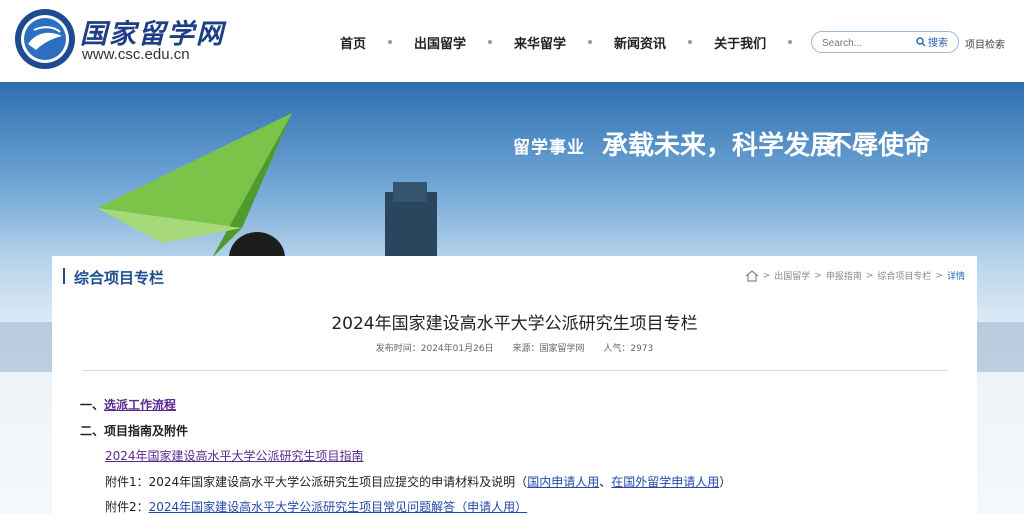  What do you see at coordinates (719, 146) in the screenshot?
I see `banner-slogan-2: 承载未来，科学发展` at bounding box center [719, 146].